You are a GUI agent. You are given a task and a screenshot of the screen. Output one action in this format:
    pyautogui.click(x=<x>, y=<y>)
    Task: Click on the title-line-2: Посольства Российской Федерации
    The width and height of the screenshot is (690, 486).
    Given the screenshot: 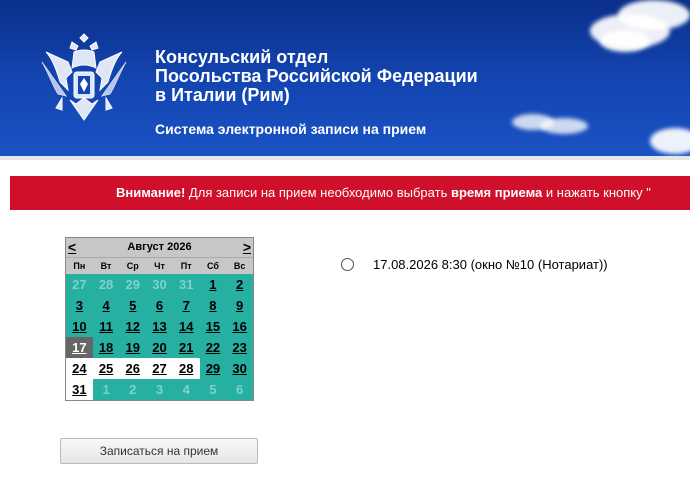 What is the action you would take?
    pyautogui.click(x=316, y=76)
    